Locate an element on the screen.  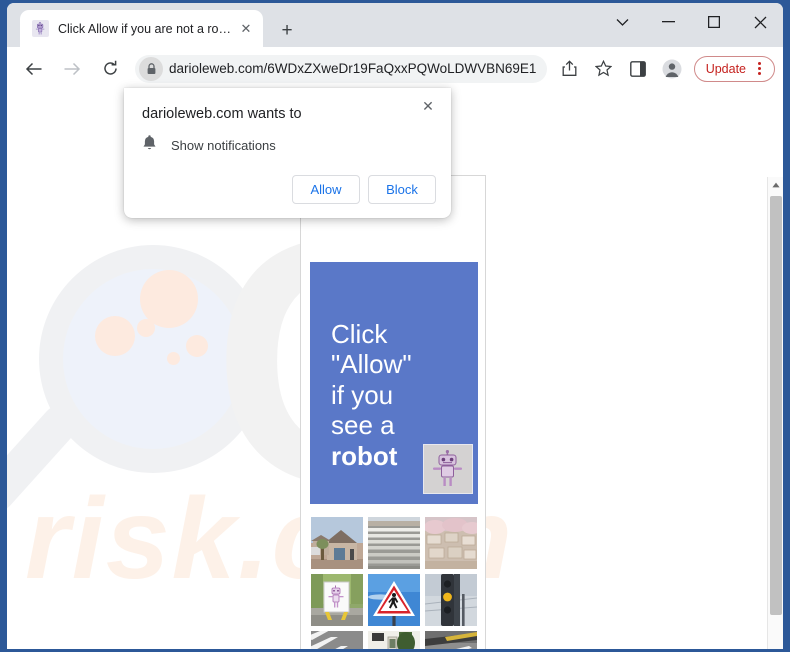
new-tab-button: + is located at coordinates (287, 30).